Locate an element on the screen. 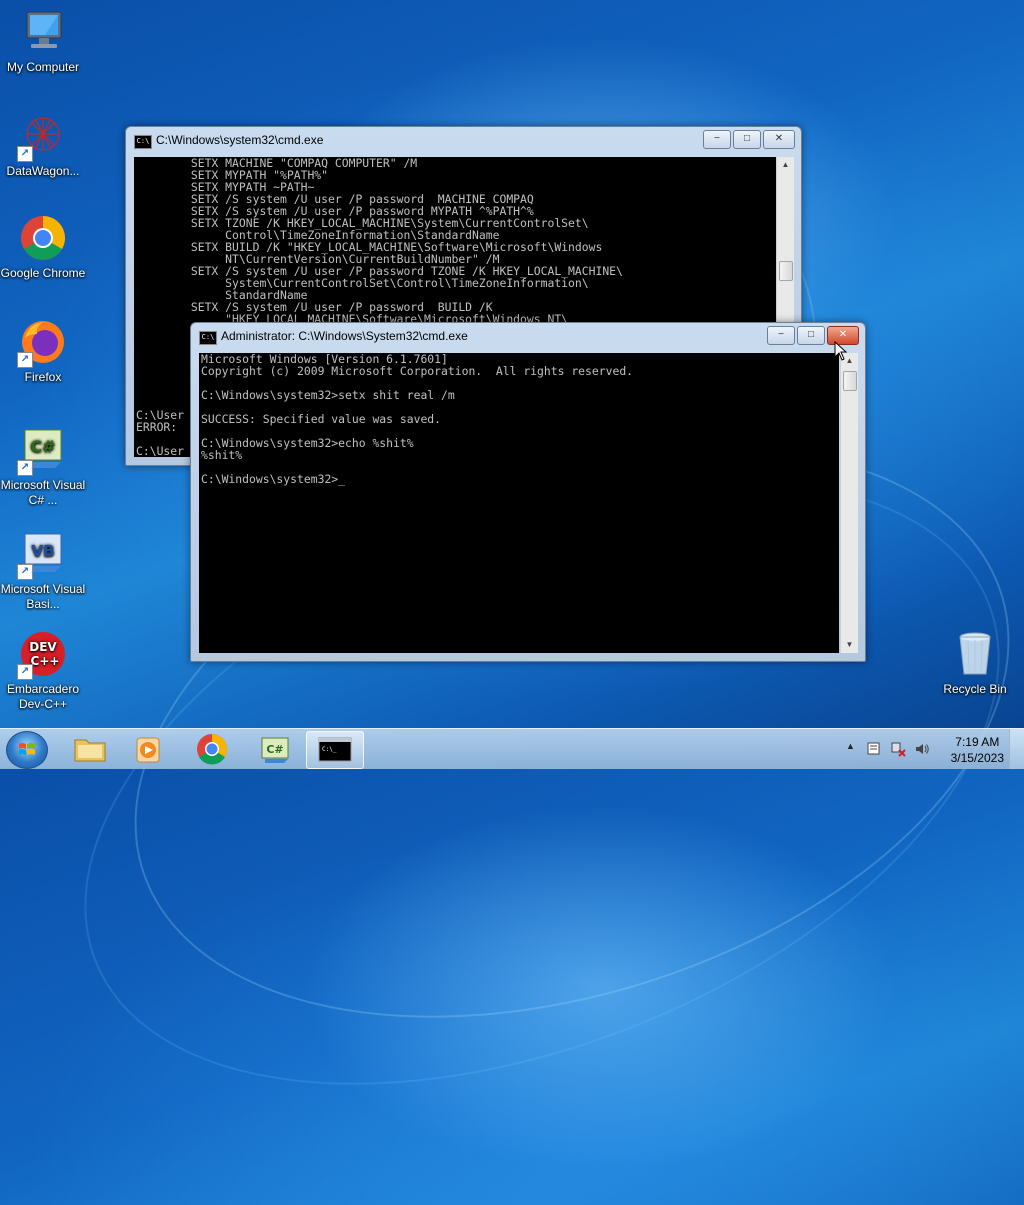  volume-icon is located at coordinates (922, 749).